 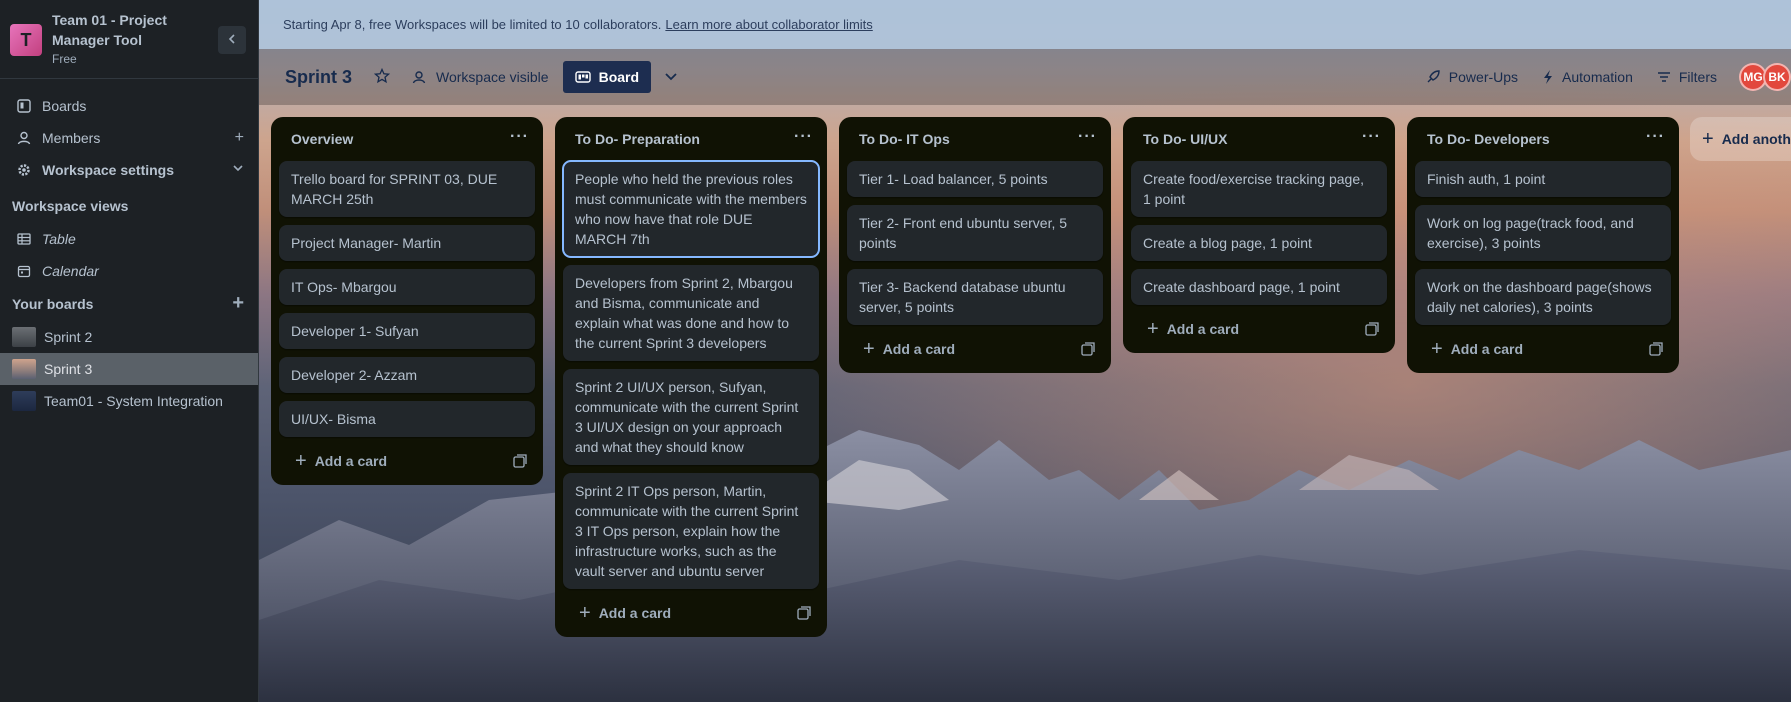 I want to click on sidebar-item-workspace-settings: Workspace settings, so click(x=129, y=170).